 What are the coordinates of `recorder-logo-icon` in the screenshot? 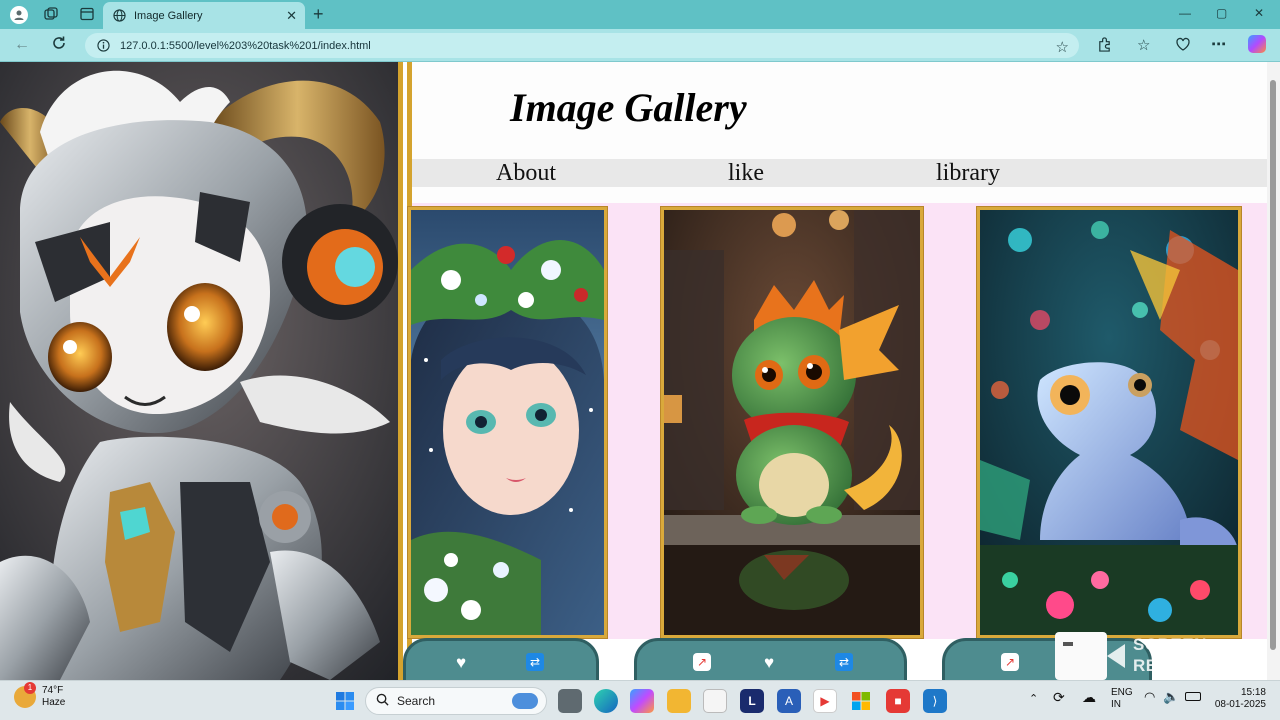 It's located at (1081, 656).